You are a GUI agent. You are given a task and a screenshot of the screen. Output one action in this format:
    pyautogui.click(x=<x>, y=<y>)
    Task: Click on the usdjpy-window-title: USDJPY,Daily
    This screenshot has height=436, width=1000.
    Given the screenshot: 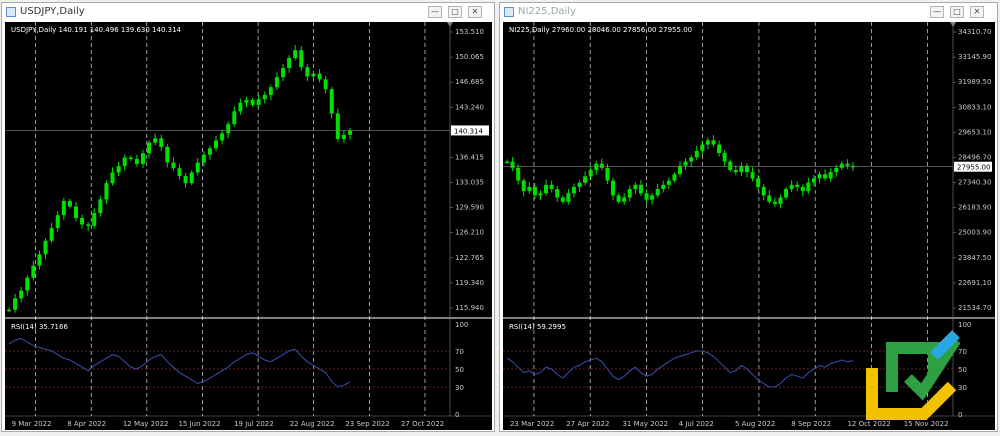 What is the action you would take?
    pyautogui.click(x=52, y=11)
    